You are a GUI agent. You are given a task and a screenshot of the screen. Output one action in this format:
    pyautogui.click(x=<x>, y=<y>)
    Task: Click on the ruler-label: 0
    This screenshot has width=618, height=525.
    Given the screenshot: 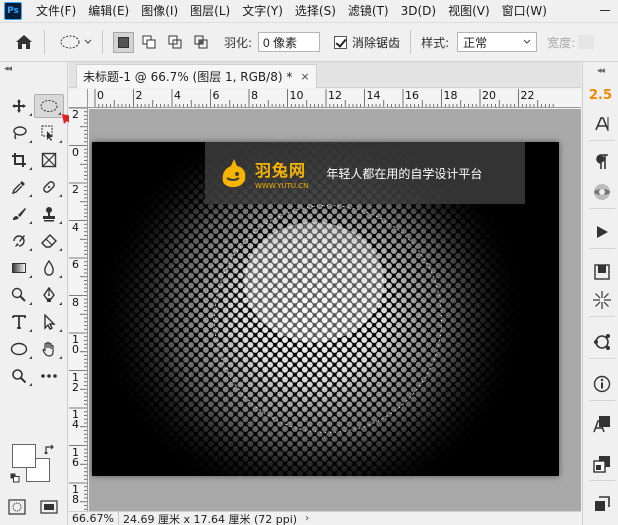 What is the action you would take?
    pyautogui.click(x=75, y=152)
    